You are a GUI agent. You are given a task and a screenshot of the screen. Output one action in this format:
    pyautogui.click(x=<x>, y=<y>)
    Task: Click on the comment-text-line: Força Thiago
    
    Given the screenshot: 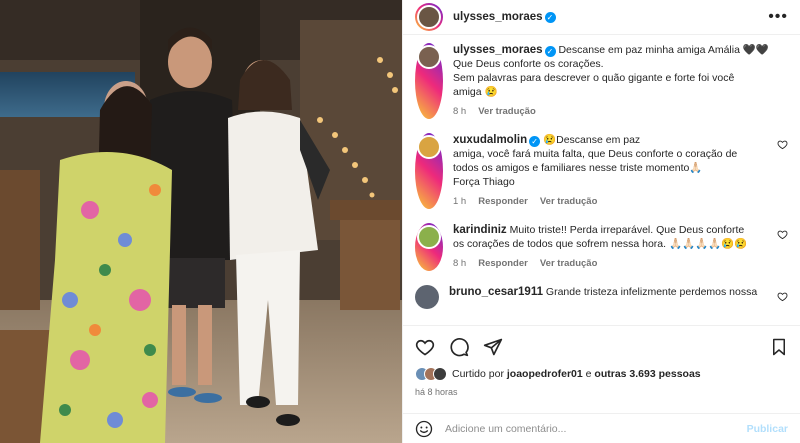 What is the action you would take?
    pyautogui.click(x=484, y=182)
    